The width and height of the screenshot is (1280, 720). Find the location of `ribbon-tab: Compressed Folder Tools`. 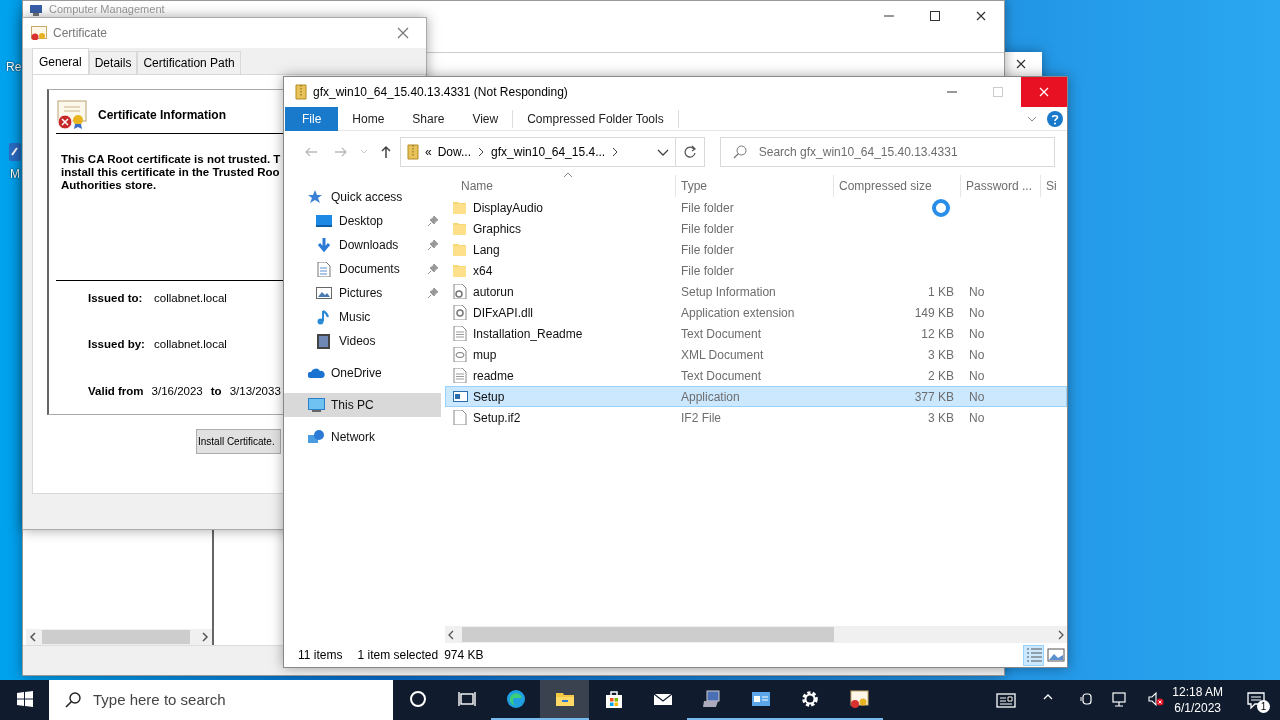

ribbon-tab: Compressed Folder Tools is located at coordinates (595, 118).